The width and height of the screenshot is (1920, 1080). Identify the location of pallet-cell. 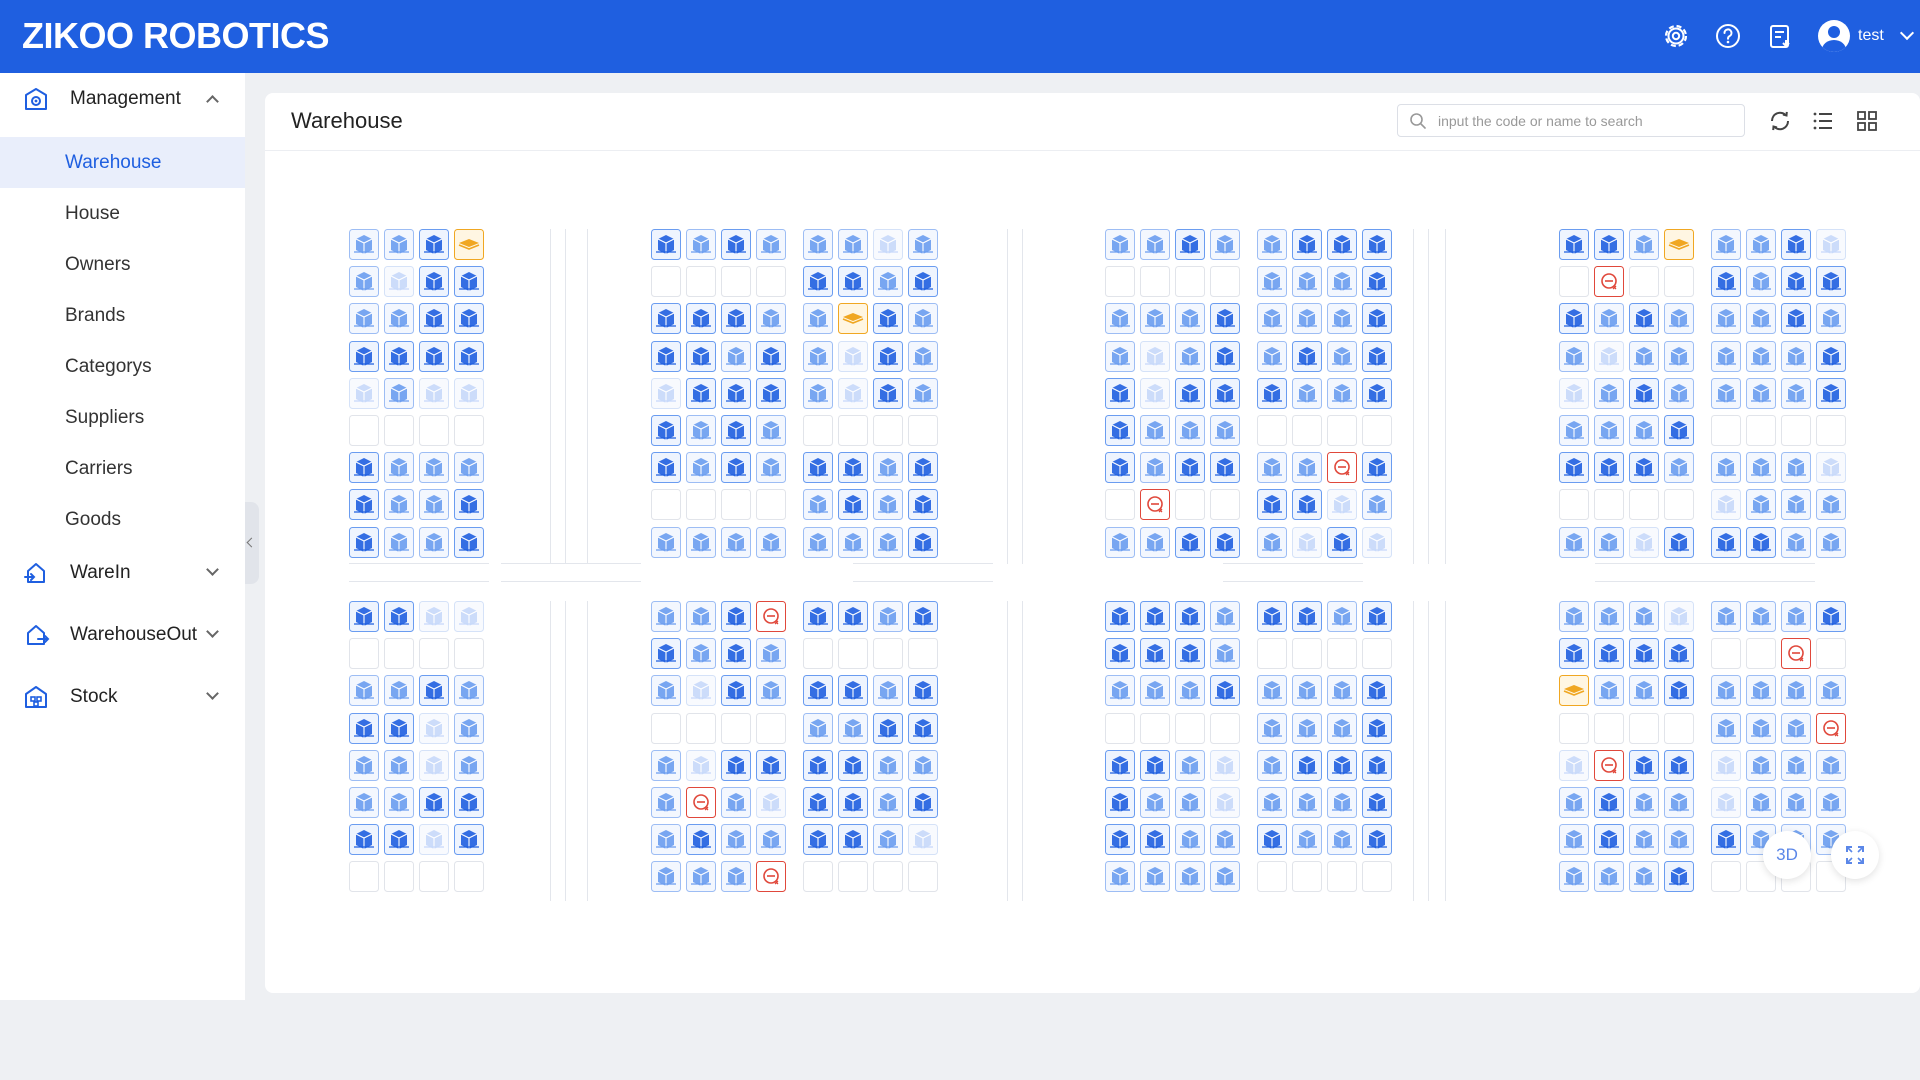
(1574, 691).